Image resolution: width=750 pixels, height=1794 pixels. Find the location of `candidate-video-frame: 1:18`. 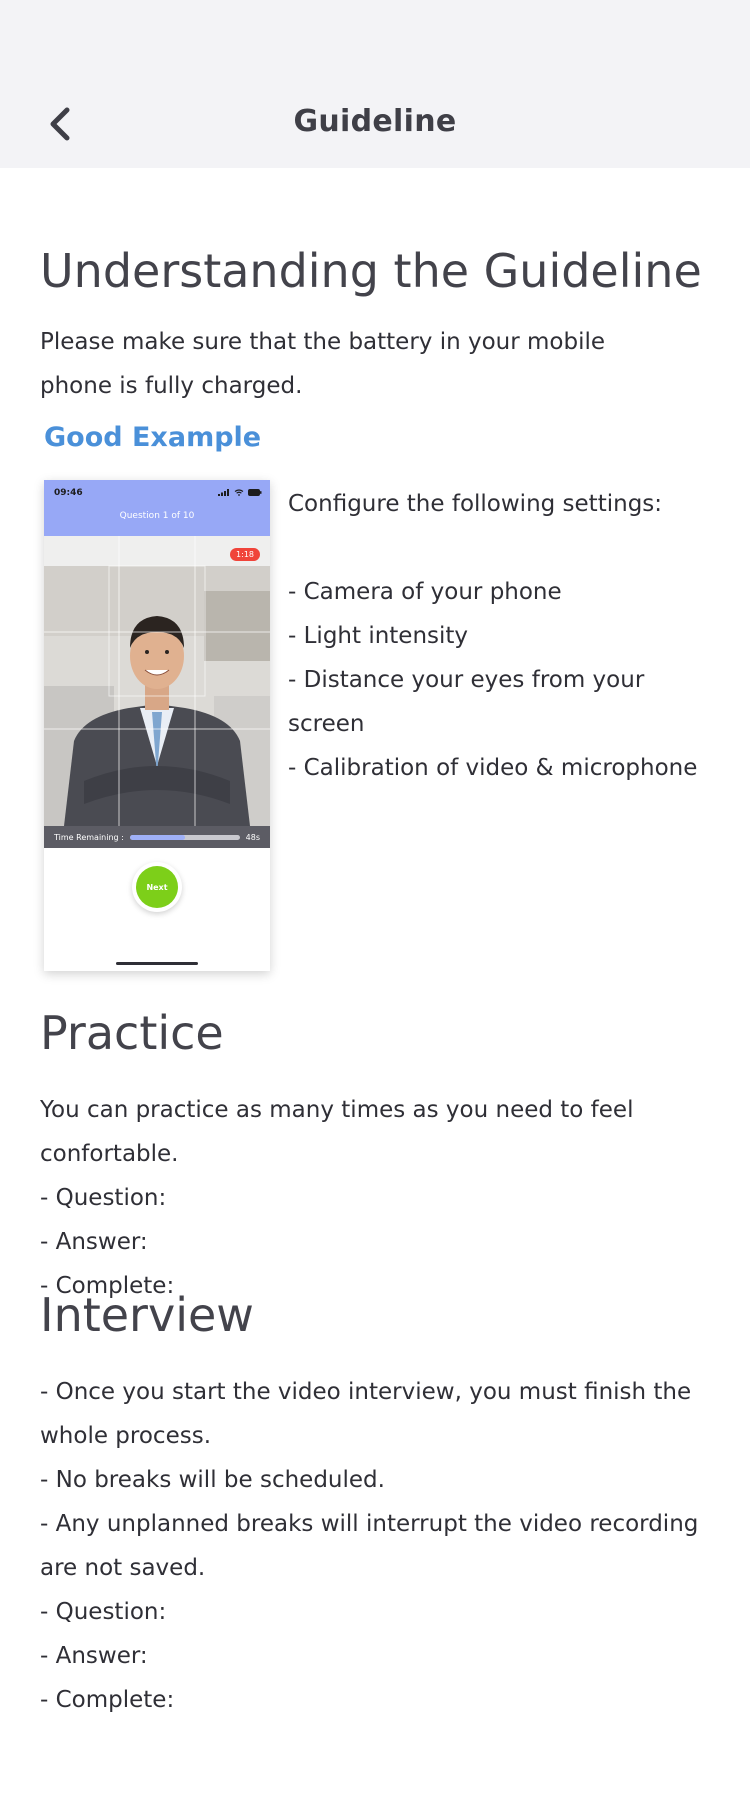

candidate-video-frame: 1:18 is located at coordinates (157, 681).